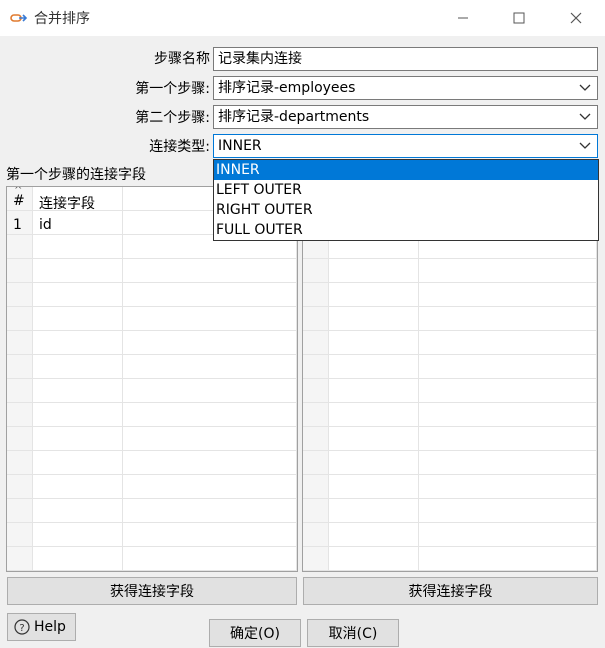  Describe the element at coordinates (152, 591) in the screenshot. I see `left-get-fields-button: 获得连接字段` at that location.